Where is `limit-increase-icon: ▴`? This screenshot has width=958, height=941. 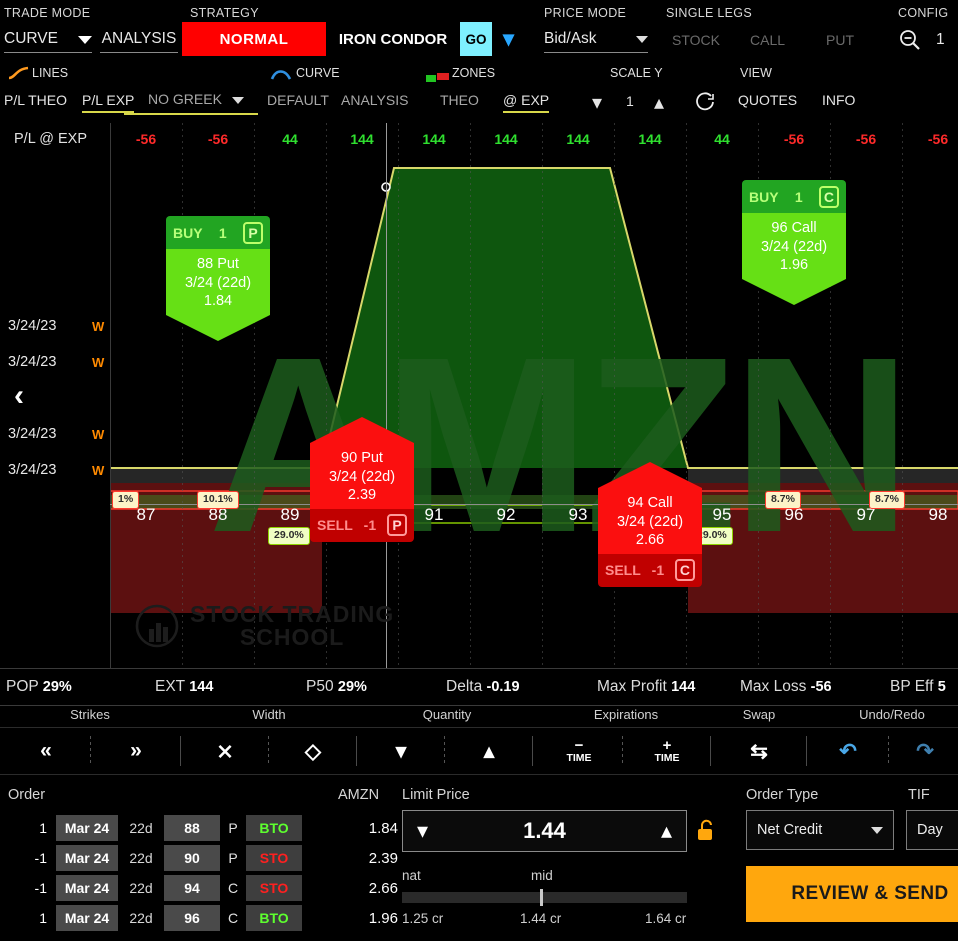 limit-increase-icon: ▴ is located at coordinates (666, 831).